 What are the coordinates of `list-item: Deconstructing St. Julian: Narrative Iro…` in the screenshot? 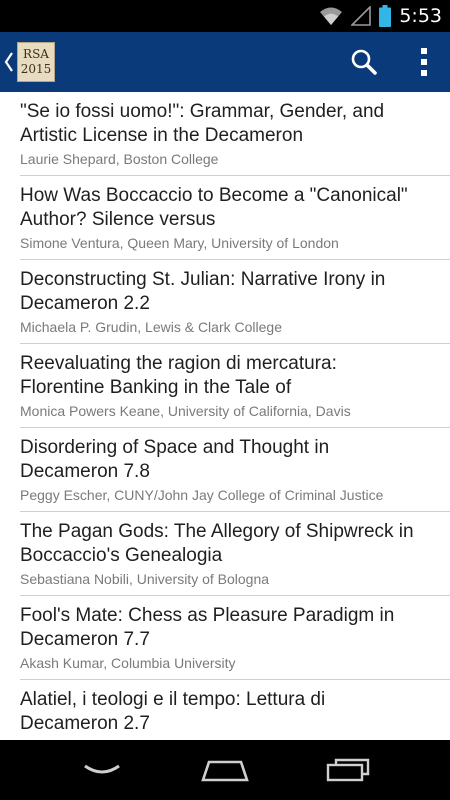 It's located at (235, 302).